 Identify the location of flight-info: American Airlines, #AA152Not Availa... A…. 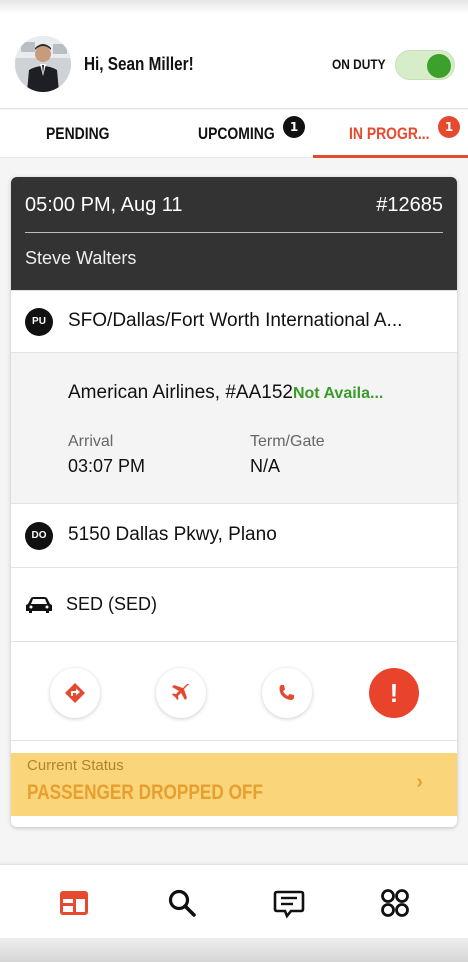
(234, 427).